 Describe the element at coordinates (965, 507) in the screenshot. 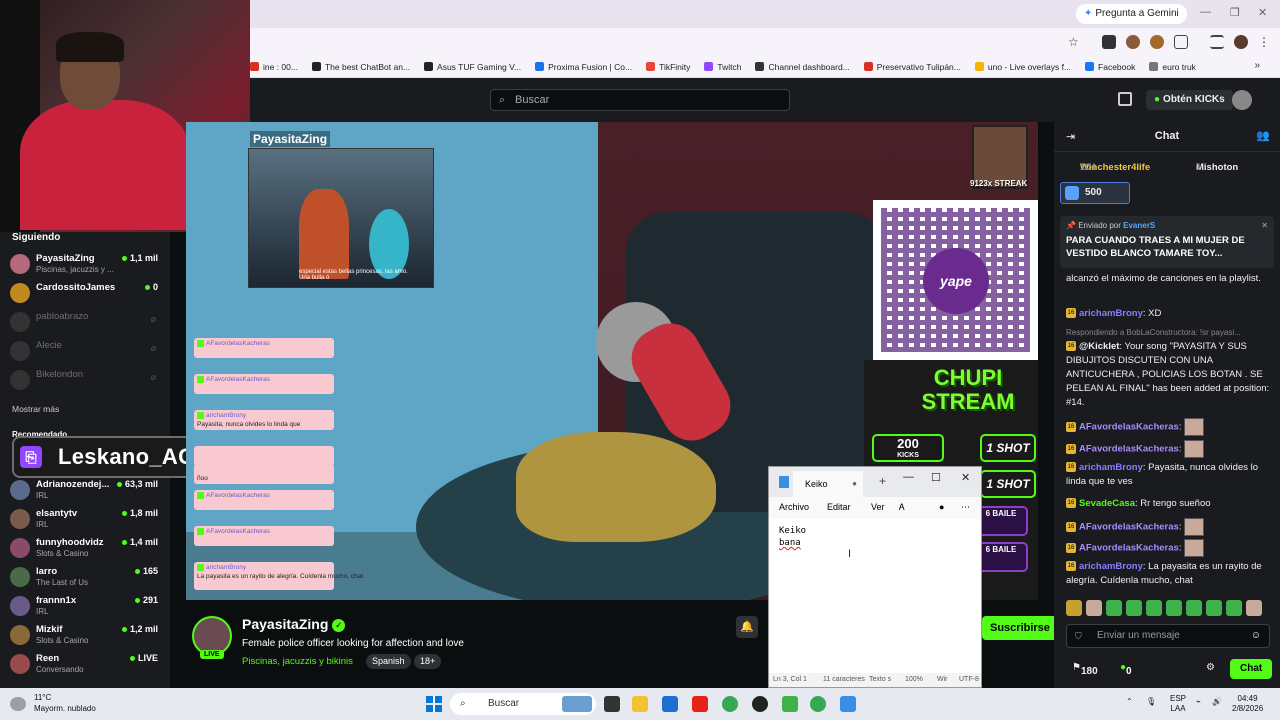

I see `more-options-icon: ⋯` at that location.